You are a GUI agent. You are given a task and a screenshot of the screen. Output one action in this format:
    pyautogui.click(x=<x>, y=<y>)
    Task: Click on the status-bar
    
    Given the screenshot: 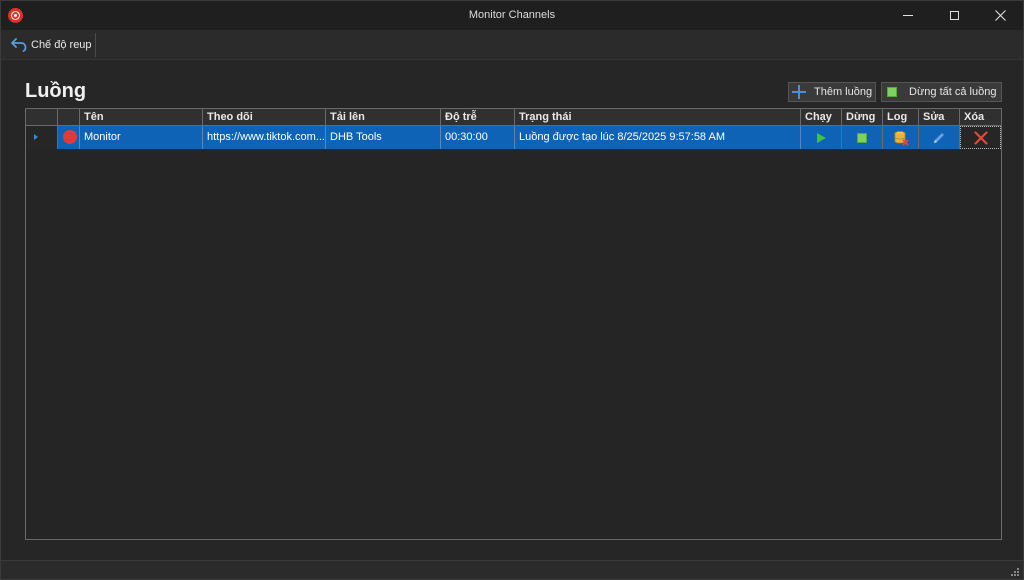 What is the action you would take?
    pyautogui.click(x=512, y=569)
    